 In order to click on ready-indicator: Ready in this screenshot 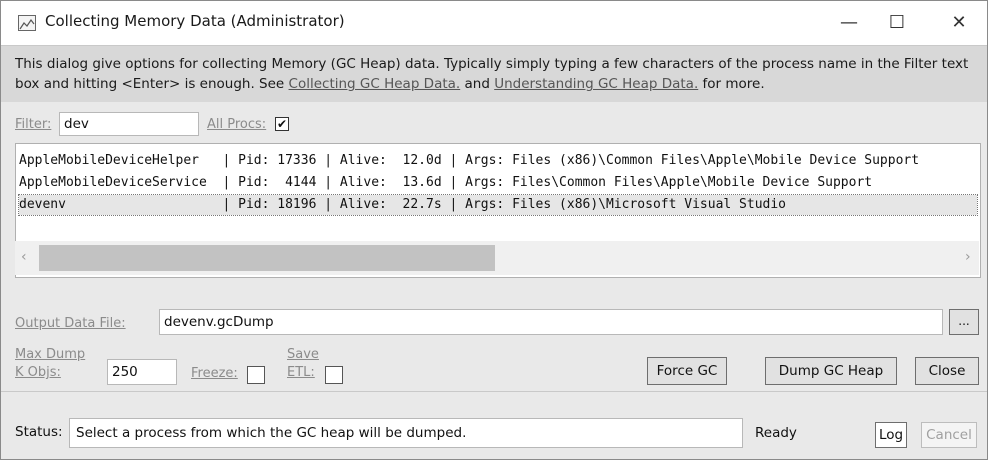, I will do `click(776, 433)`.